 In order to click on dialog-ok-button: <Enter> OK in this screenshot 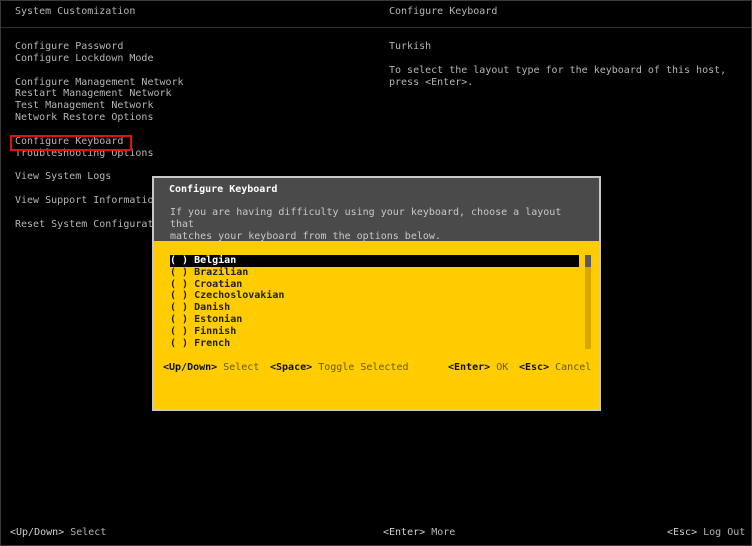, I will do `click(478, 368)`.